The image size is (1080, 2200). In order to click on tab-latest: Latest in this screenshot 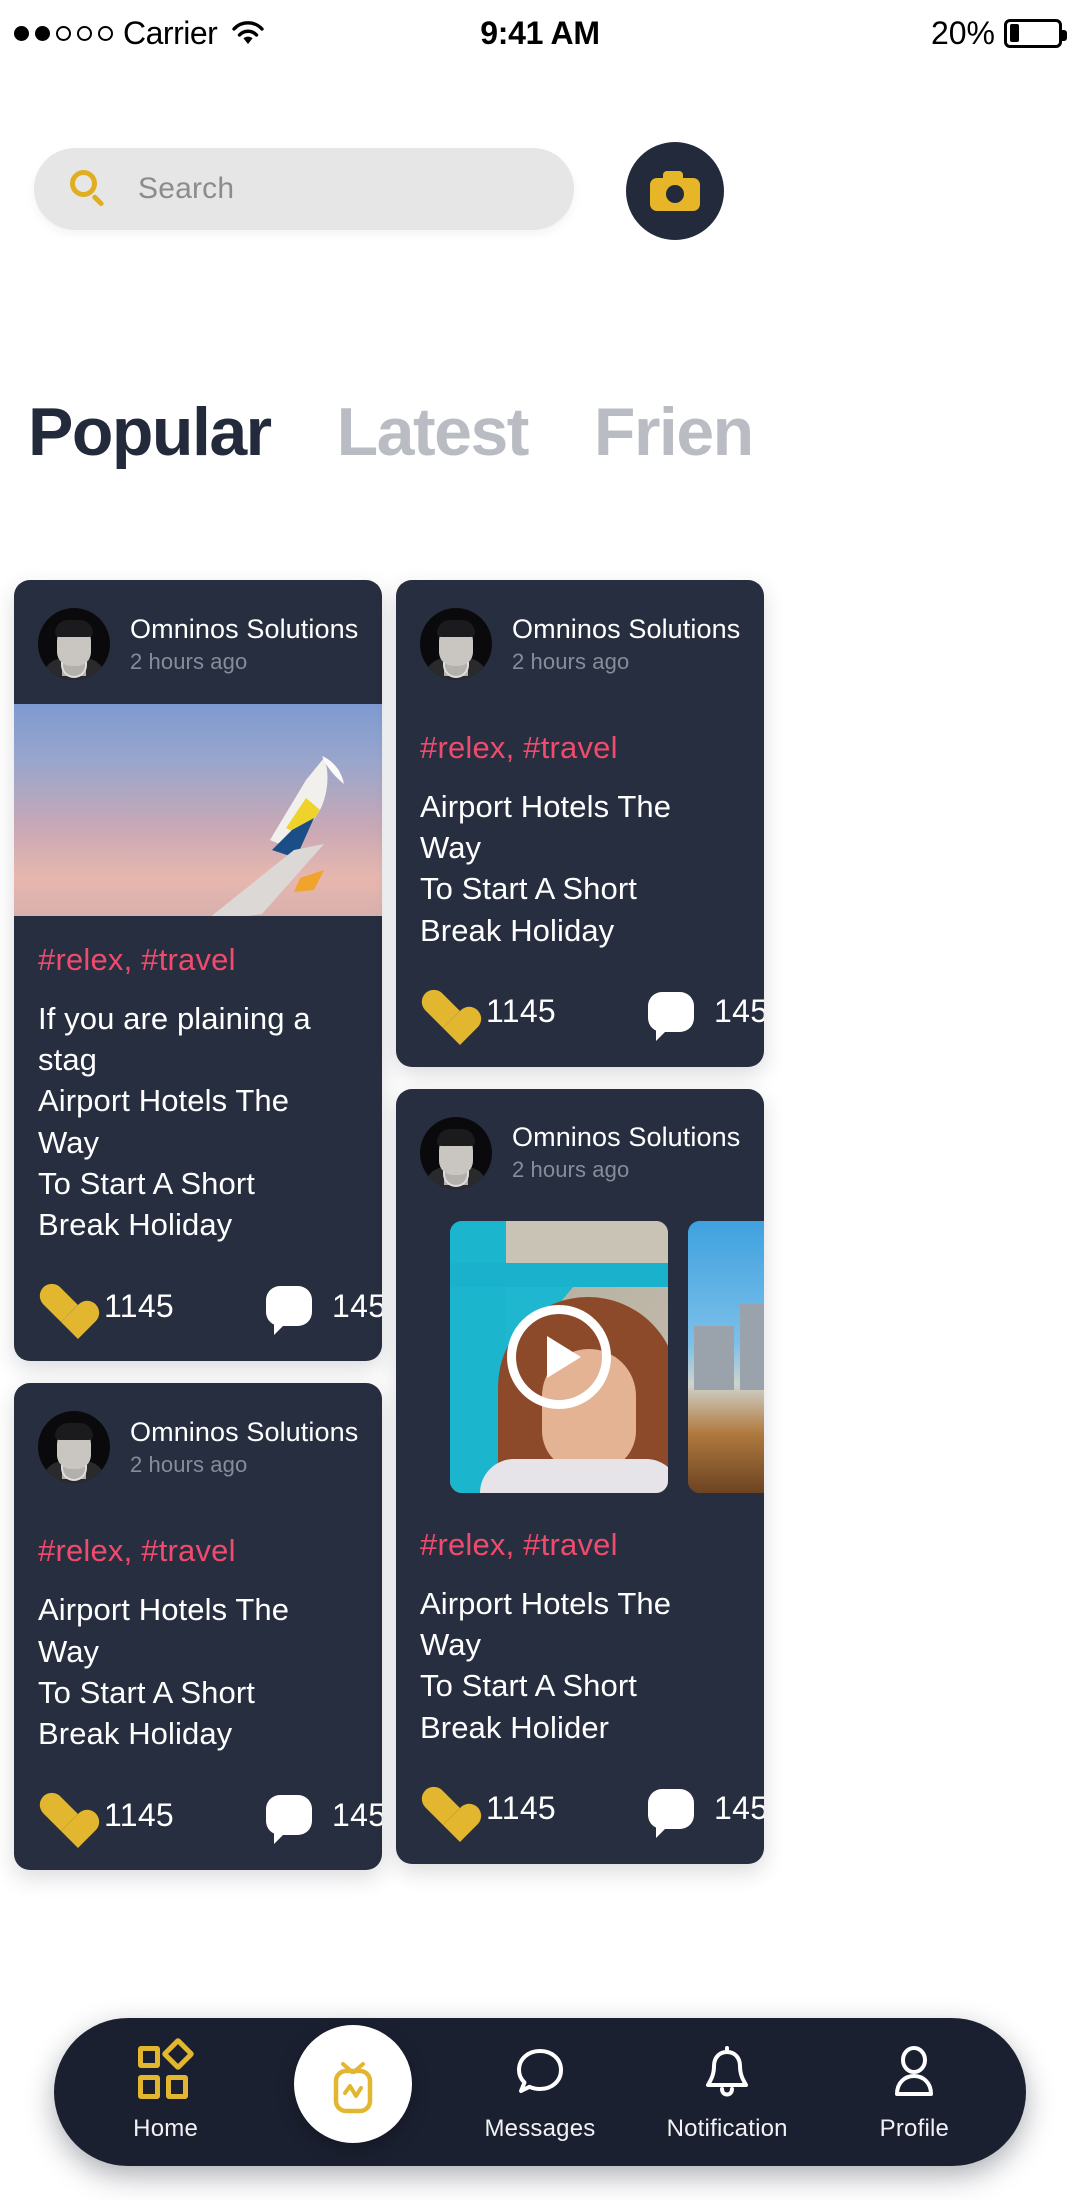, I will do `click(433, 432)`.